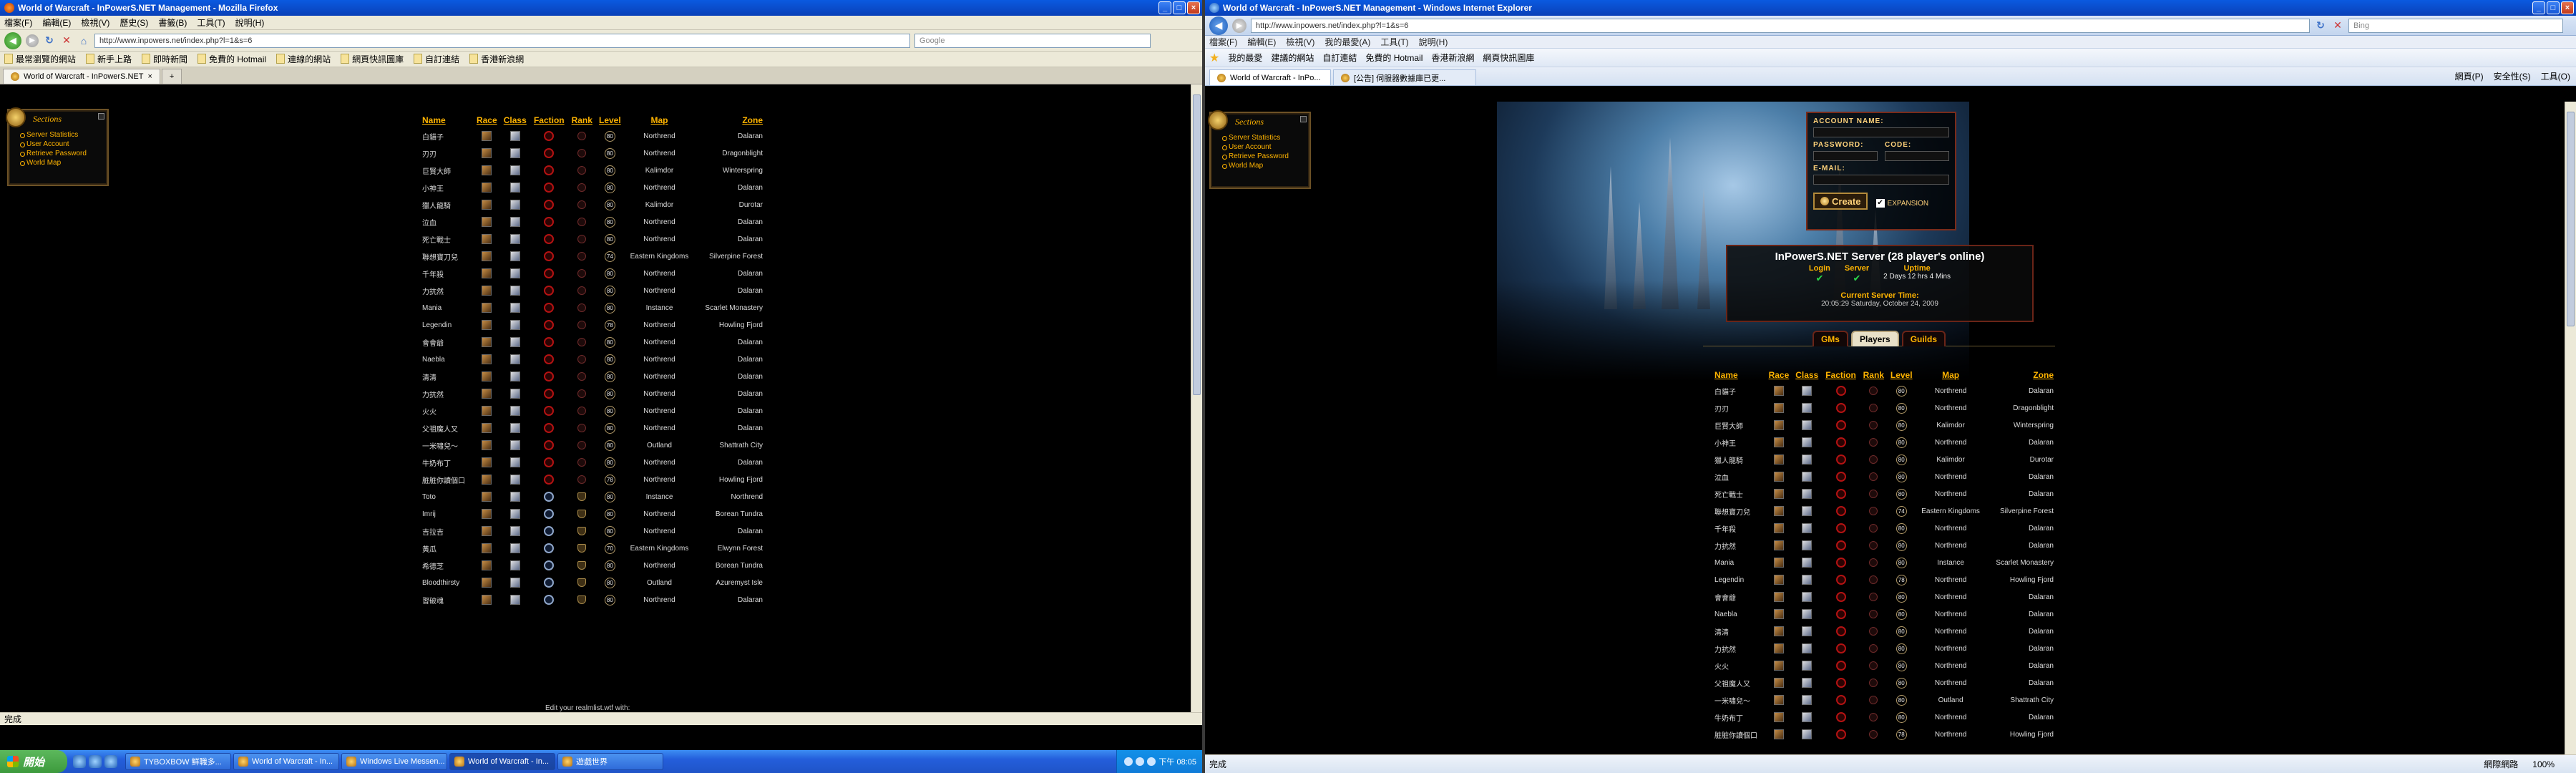 This screenshot has width=2576, height=773. Describe the element at coordinates (1394, 58) in the screenshot. I see `favorite-item: 免費的 Hotmail` at that location.